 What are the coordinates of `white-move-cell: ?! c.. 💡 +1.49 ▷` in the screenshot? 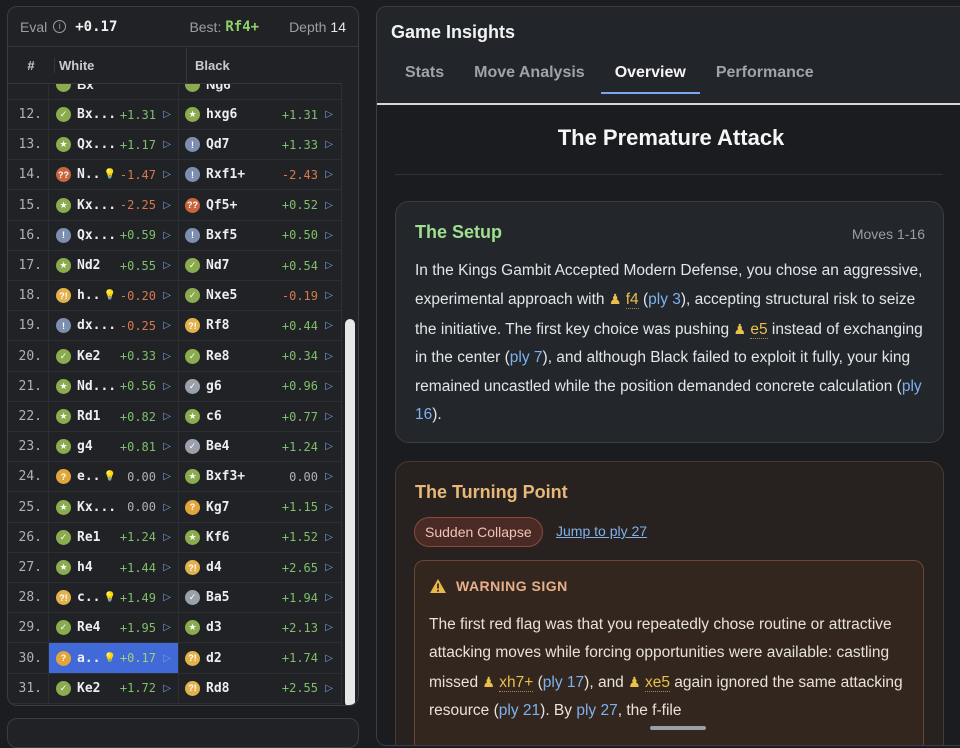 It's located at (113, 597).